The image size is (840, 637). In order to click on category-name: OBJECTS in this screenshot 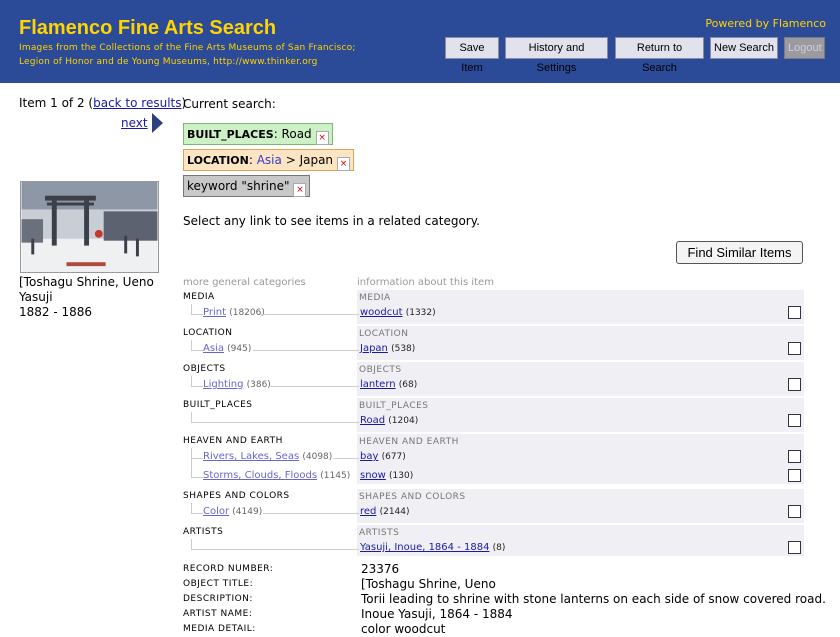, I will do `click(204, 369)`.